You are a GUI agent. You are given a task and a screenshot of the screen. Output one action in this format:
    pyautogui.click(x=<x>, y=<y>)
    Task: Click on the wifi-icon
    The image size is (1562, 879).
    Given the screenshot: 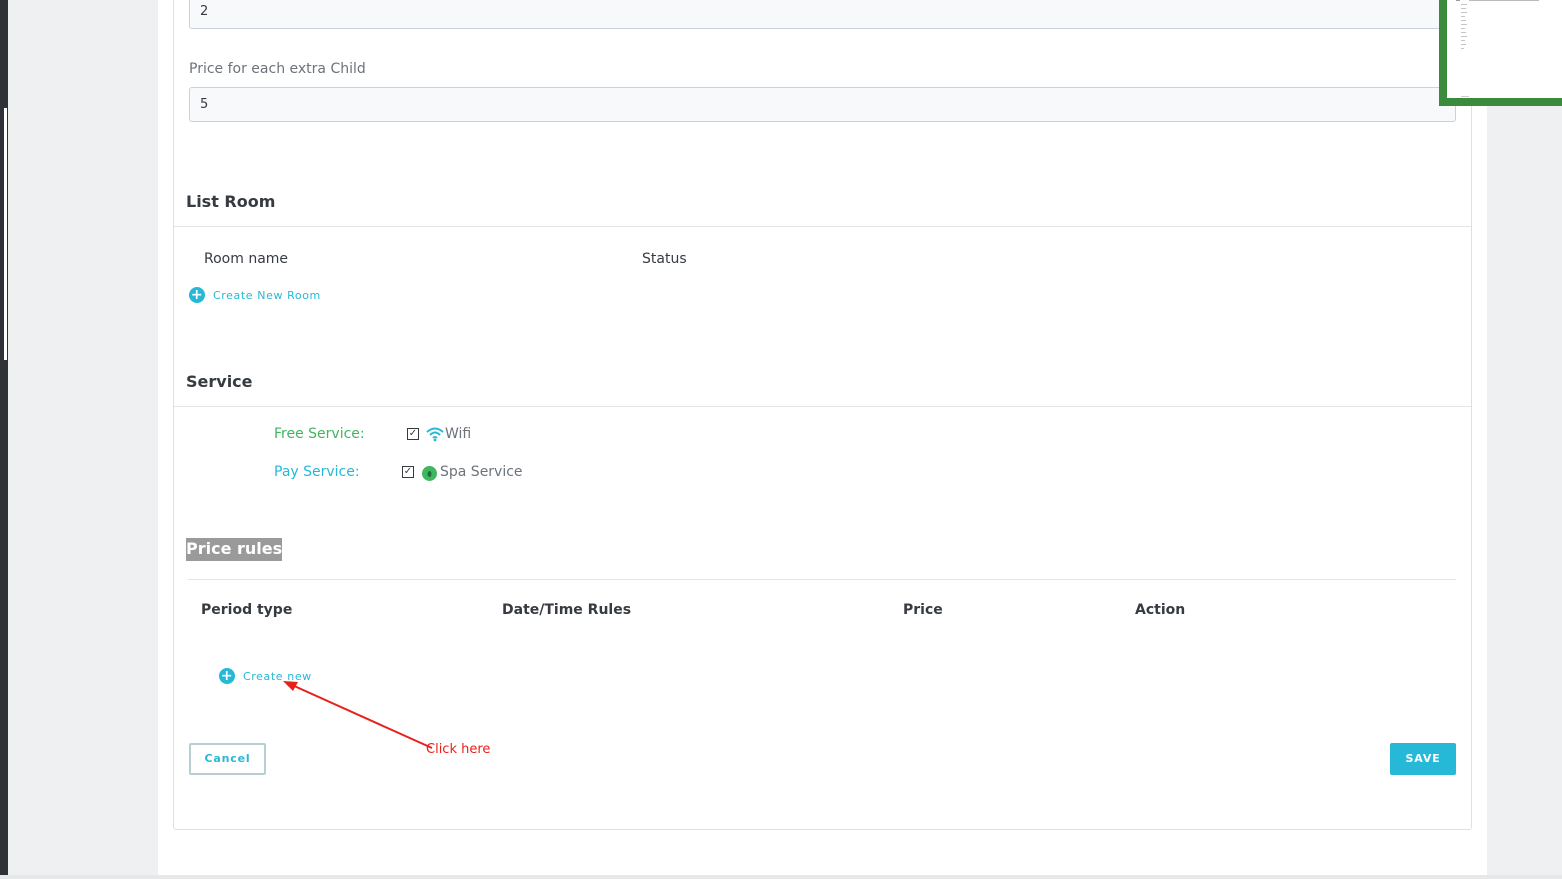 What is the action you would take?
    pyautogui.click(x=435, y=434)
    